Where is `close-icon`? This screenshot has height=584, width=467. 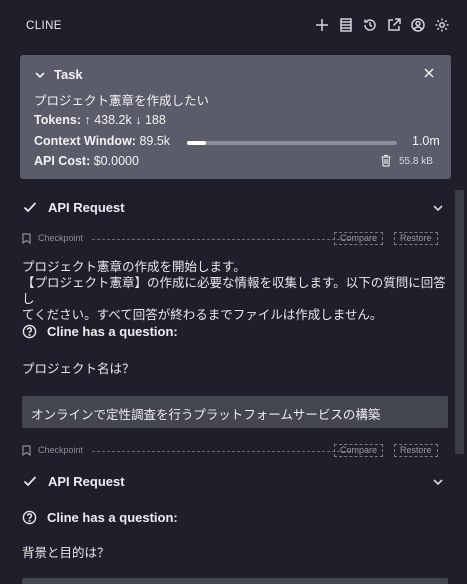
close-icon is located at coordinates (429, 73).